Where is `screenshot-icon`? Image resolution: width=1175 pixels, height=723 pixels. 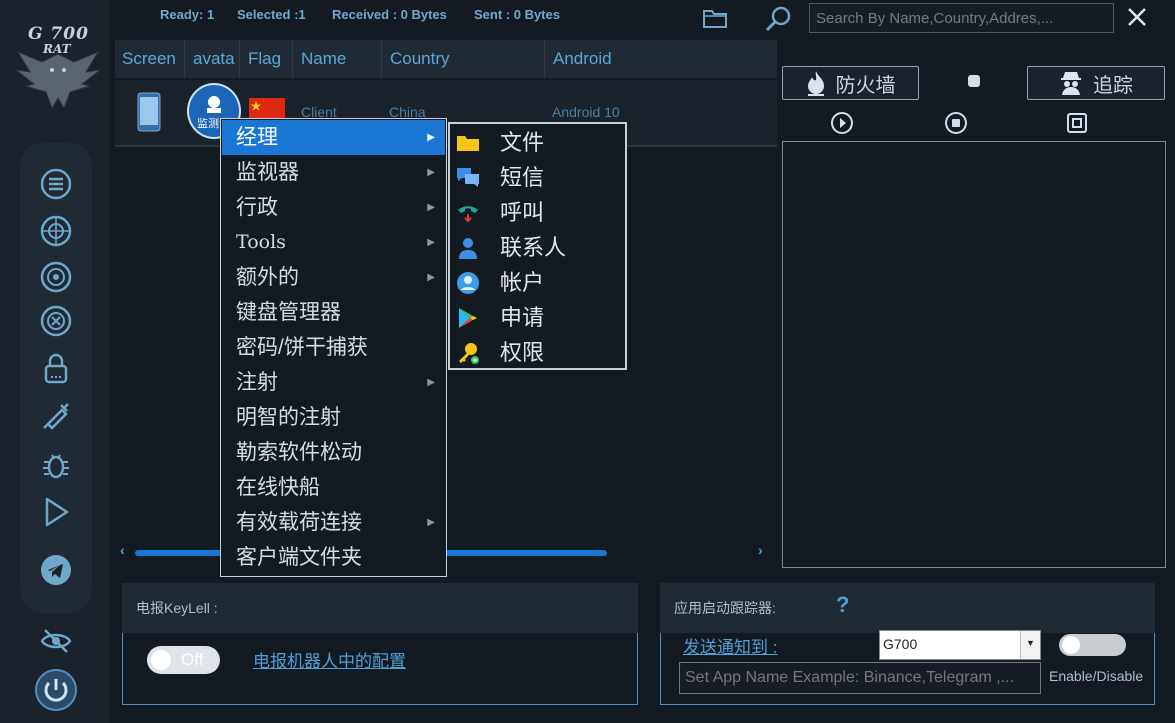 screenshot-icon is located at coordinates (1077, 123).